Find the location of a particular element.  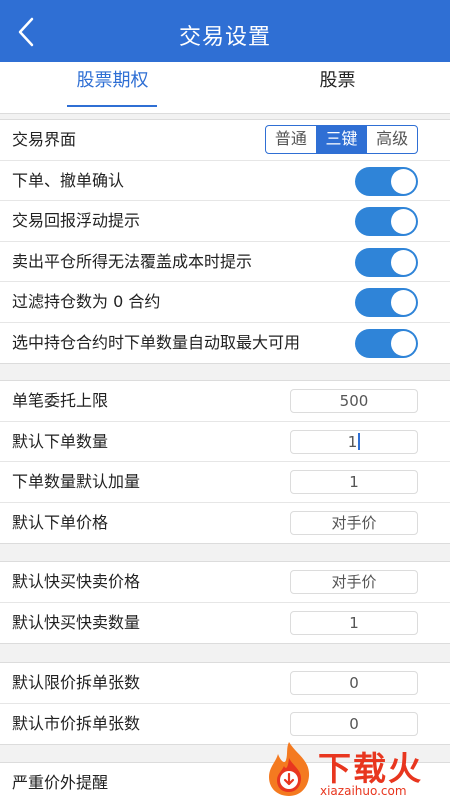

setting-label: 单笔委托上限 is located at coordinates (60, 400).